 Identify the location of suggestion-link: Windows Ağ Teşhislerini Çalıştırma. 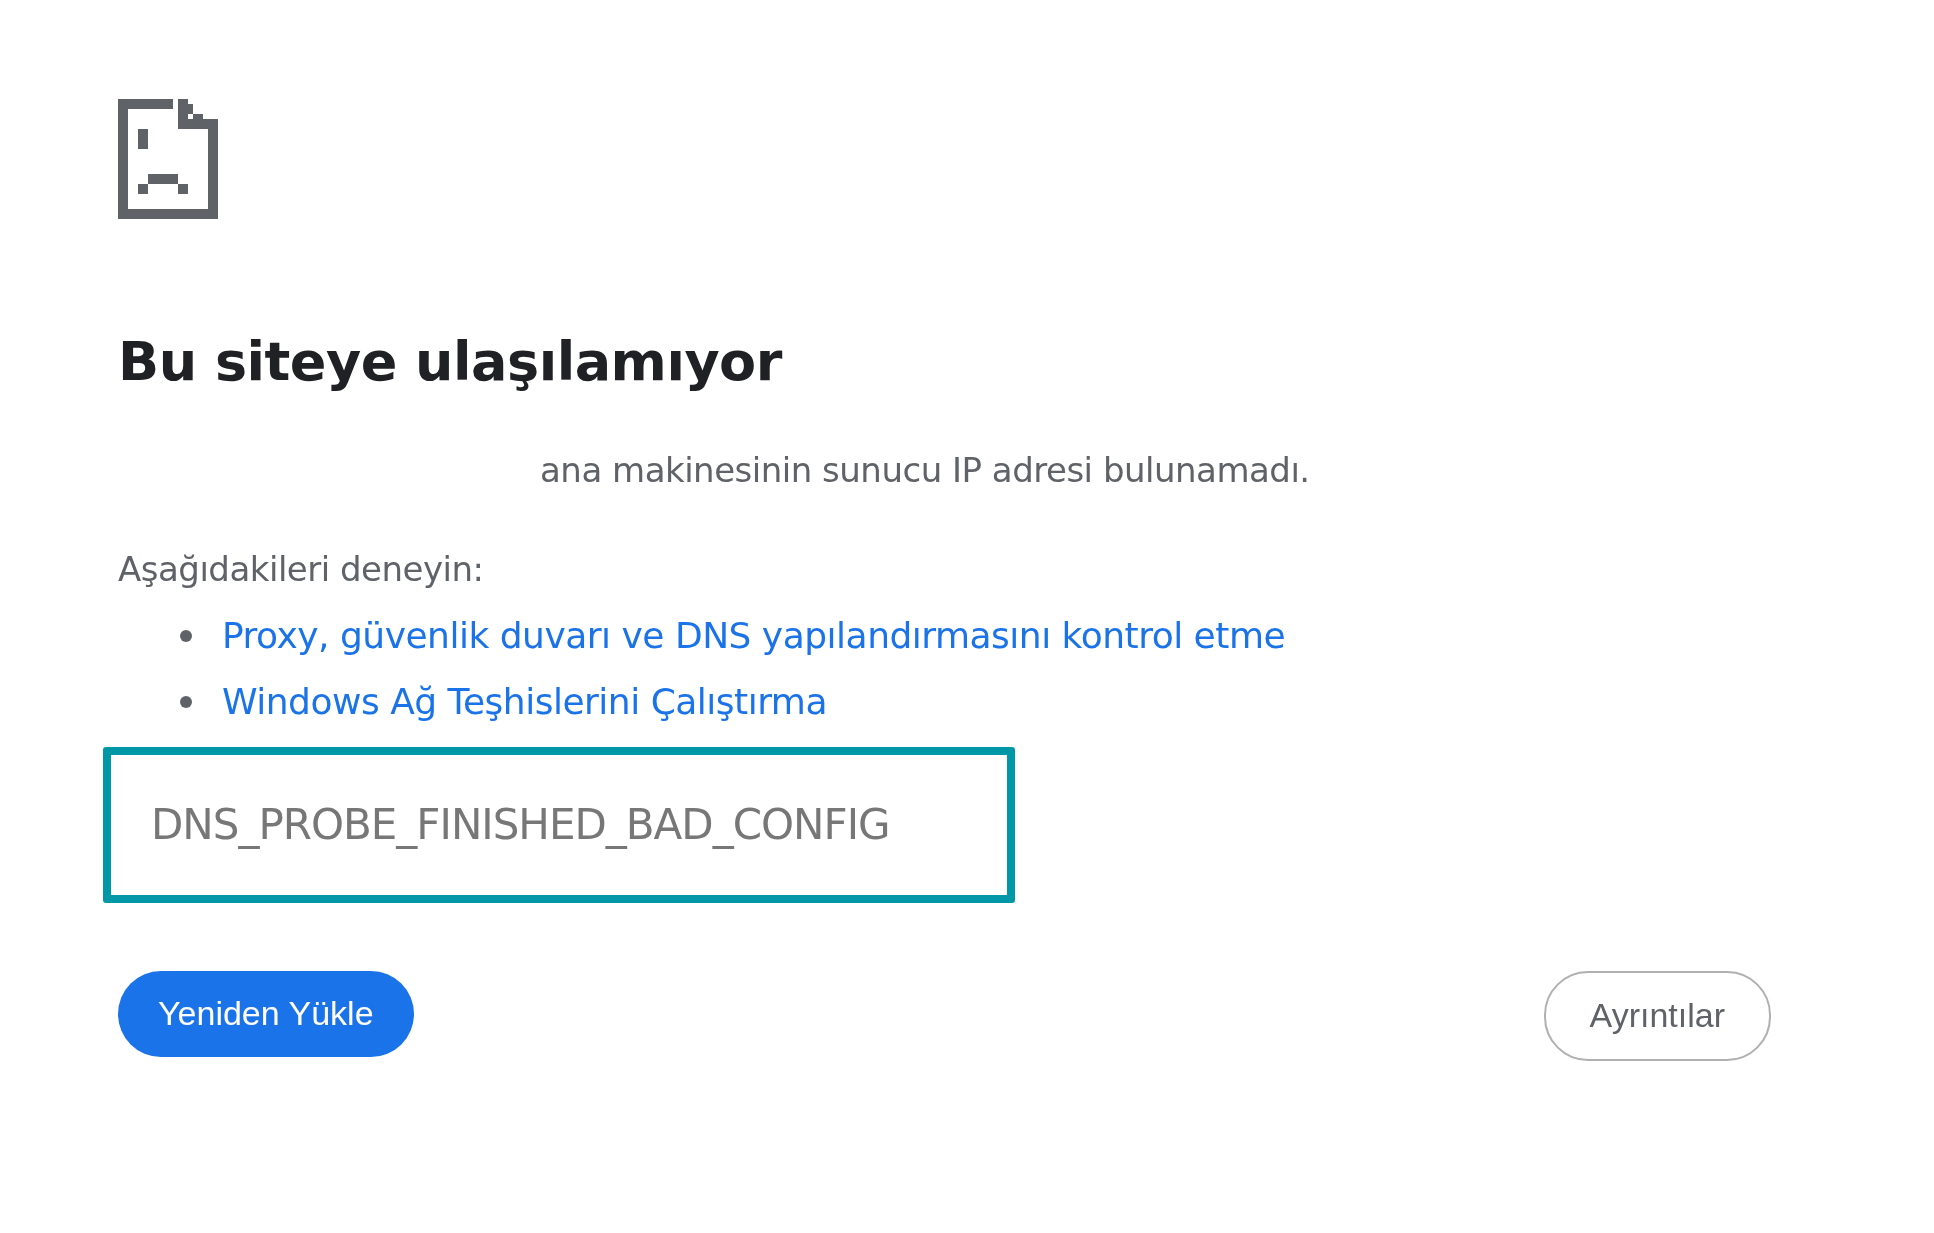
(524, 701).